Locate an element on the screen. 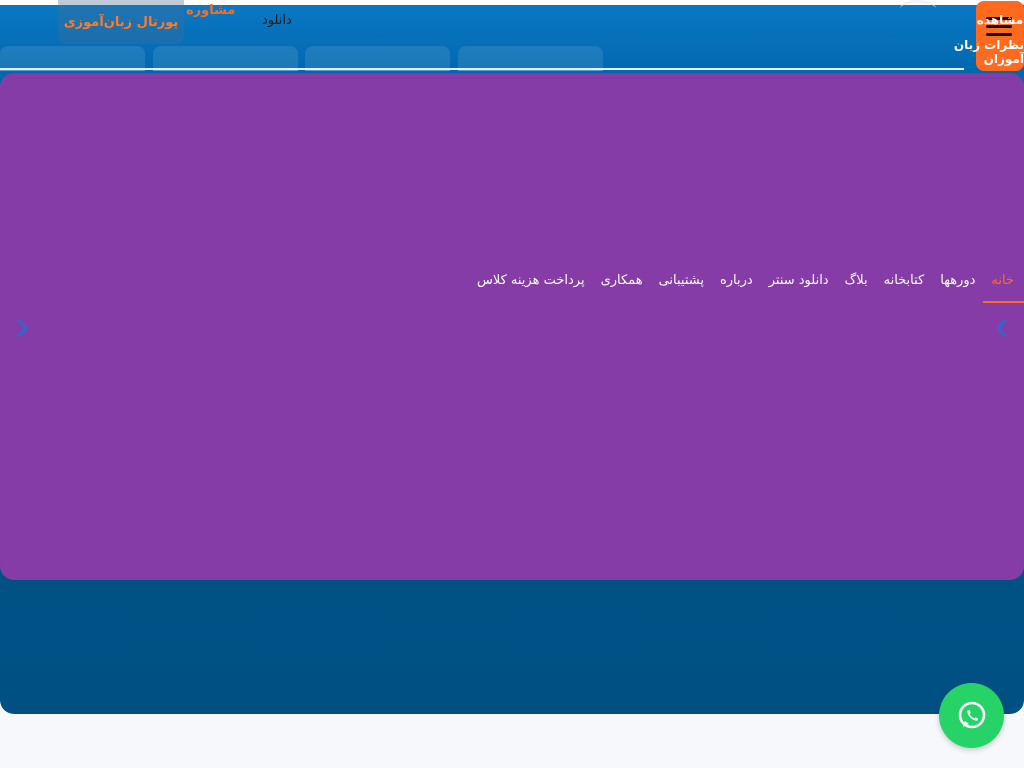 Image resolution: width=1024 pixels, height=768 pixels. whatsapp-icon is located at coordinates (971, 714).